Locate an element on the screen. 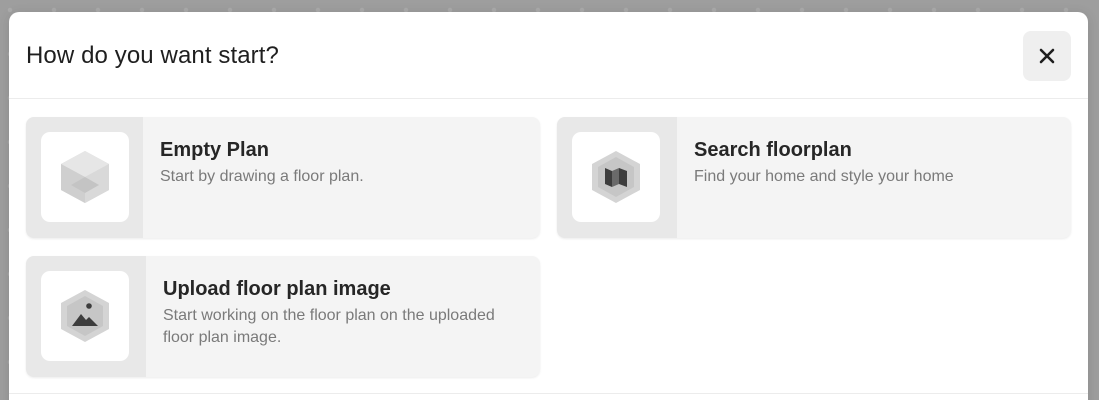 The height and width of the screenshot is (400, 1099). image-icon is located at coordinates (85, 316).